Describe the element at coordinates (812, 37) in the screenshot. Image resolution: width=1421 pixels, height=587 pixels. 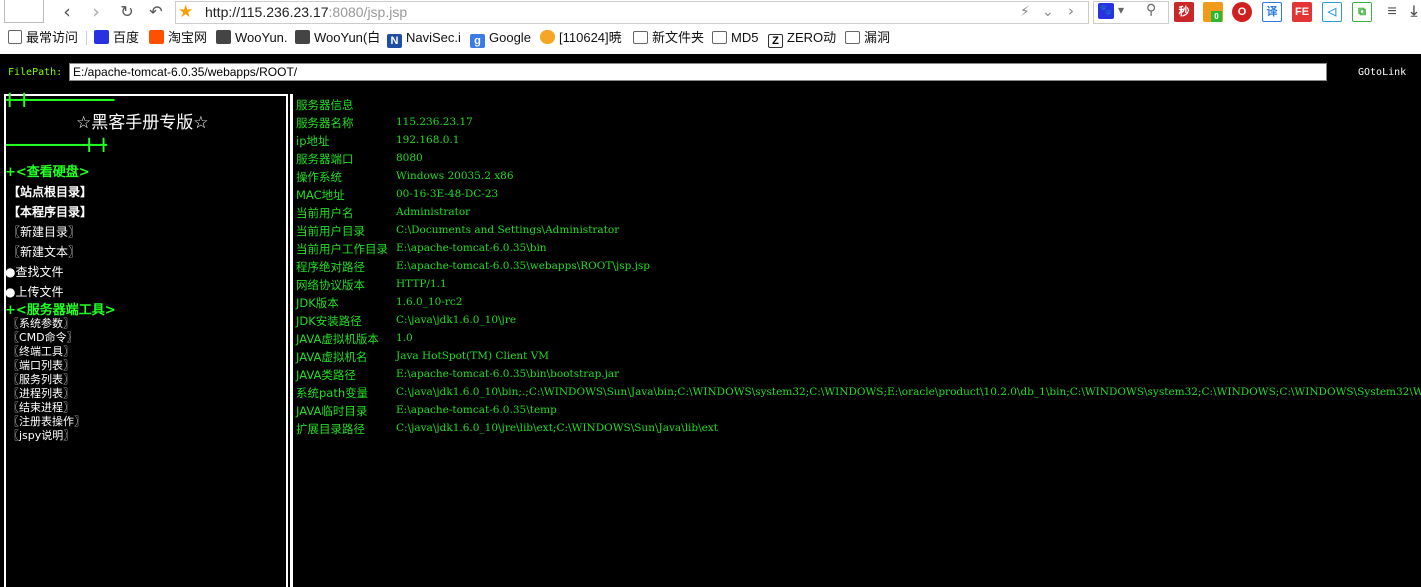
I see `bookmark-label: ZERO动` at that location.